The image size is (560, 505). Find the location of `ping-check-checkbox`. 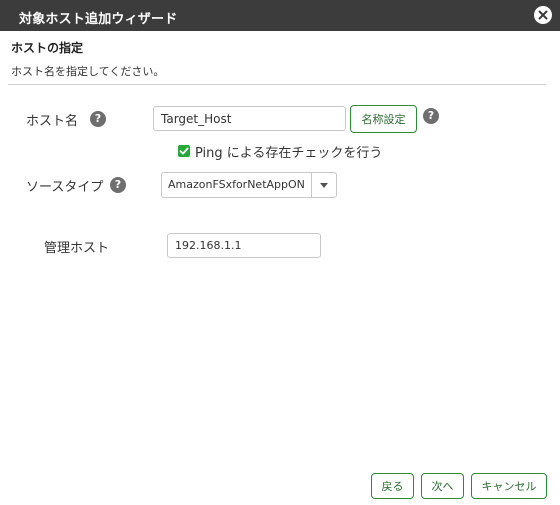

ping-check-checkbox is located at coordinates (184, 151).